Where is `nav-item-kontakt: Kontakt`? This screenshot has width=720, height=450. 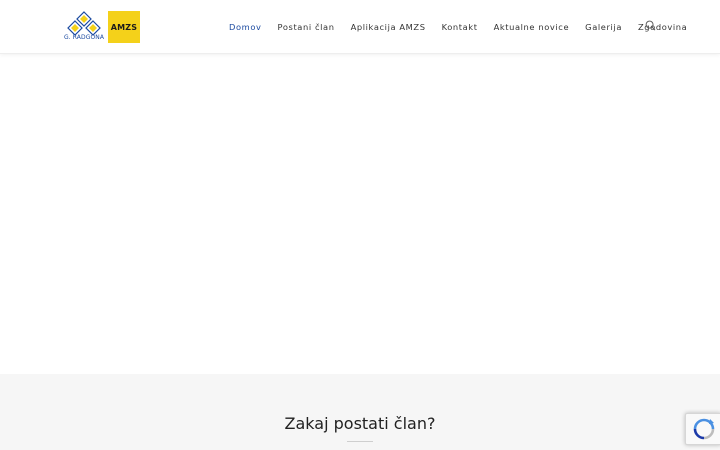
nav-item-kontakt: Kontakt is located at coordinates (460, 27).